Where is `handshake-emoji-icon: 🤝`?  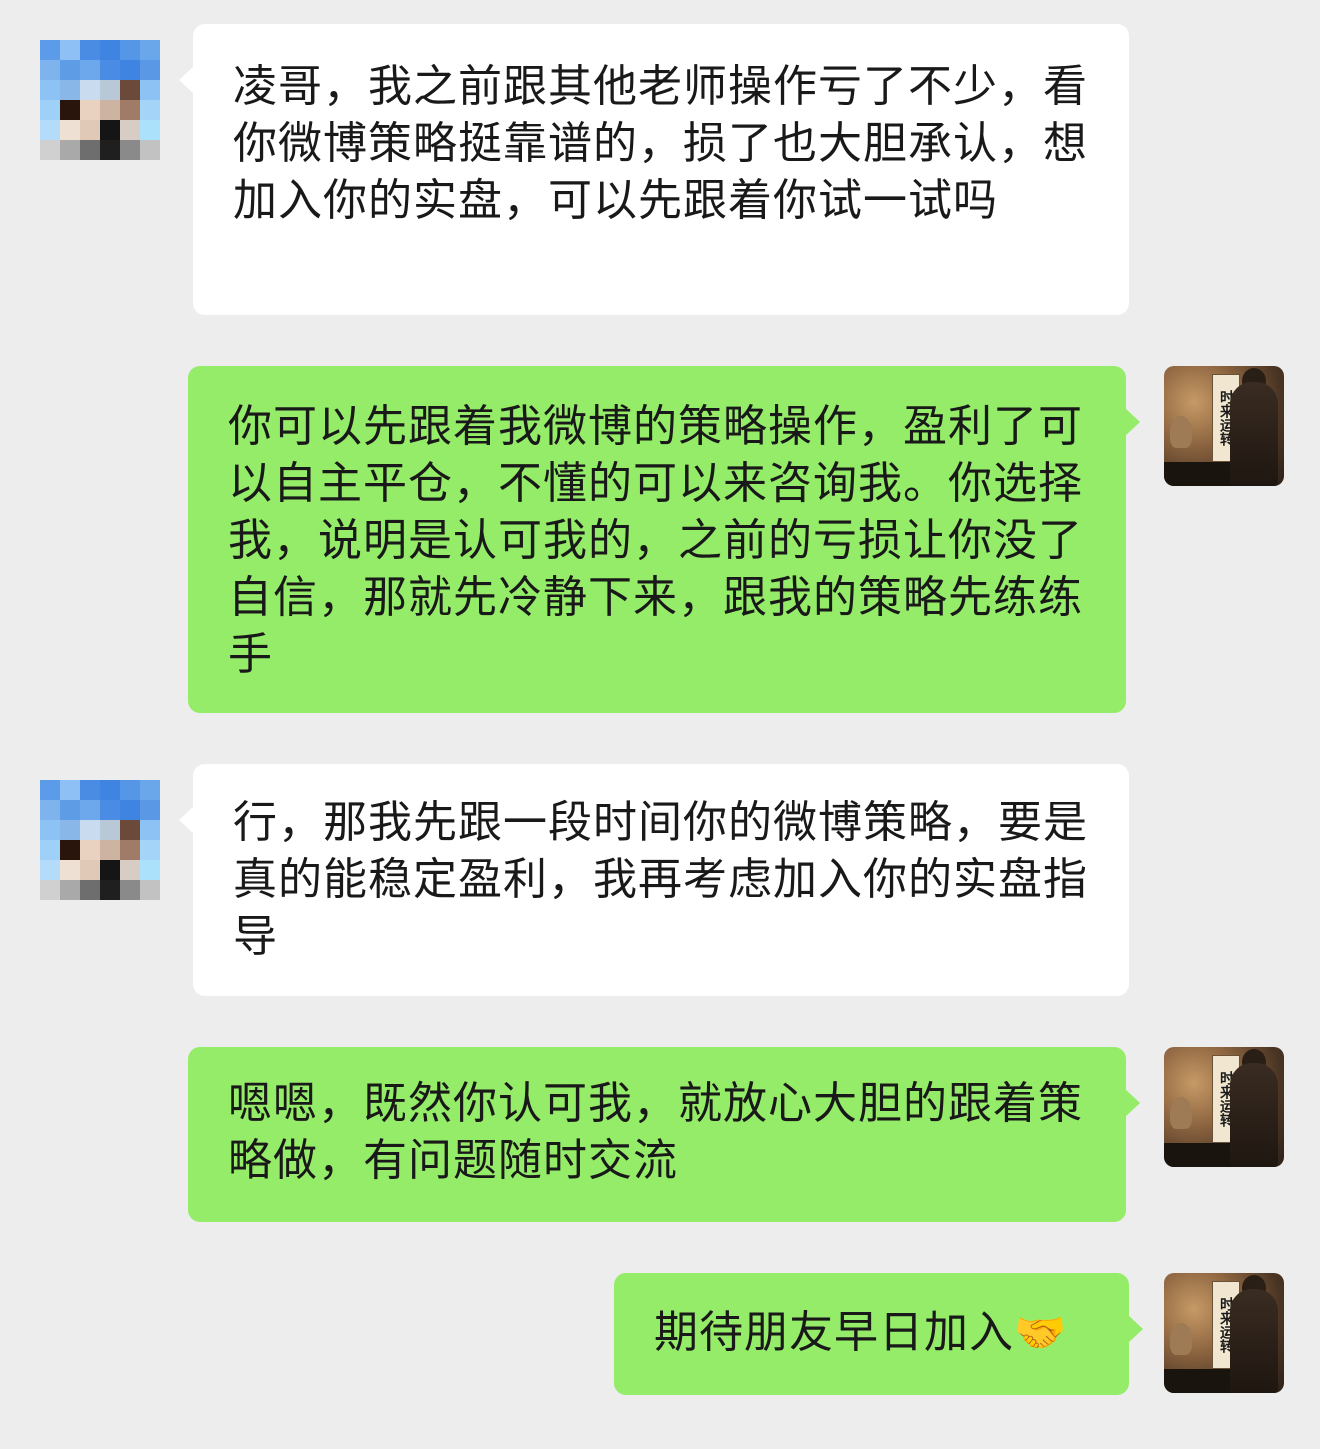
handshake-emoji-icon: 🤝 is located at coordinates (1041, 1332).